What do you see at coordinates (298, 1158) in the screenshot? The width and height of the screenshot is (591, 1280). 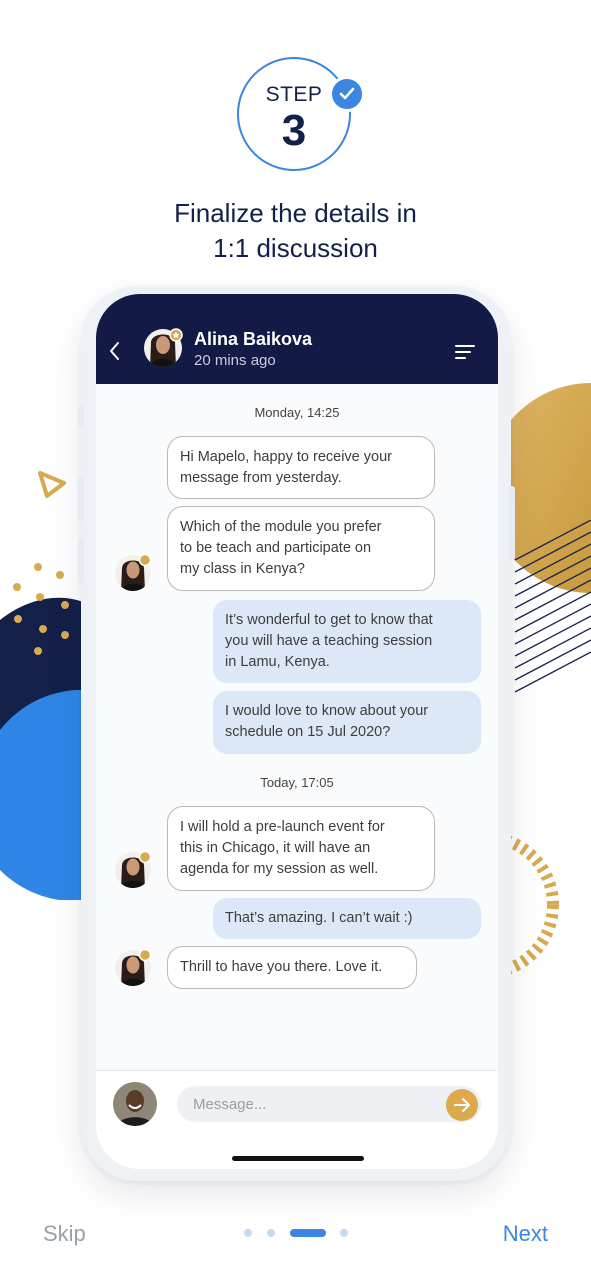 I see `home-indicator` at bounding box center [298, 1158].